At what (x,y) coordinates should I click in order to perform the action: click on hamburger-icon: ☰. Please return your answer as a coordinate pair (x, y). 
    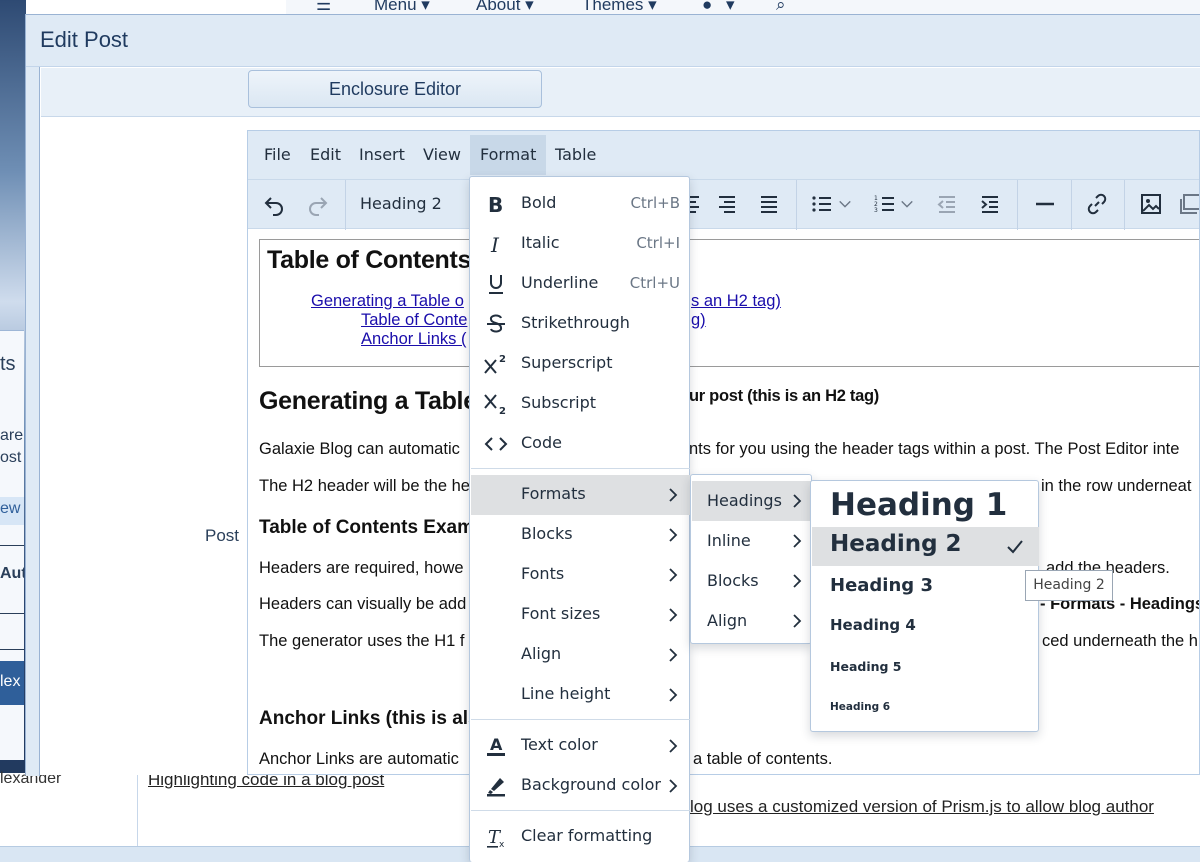
    Looking at the image, I should click on (323, 7).